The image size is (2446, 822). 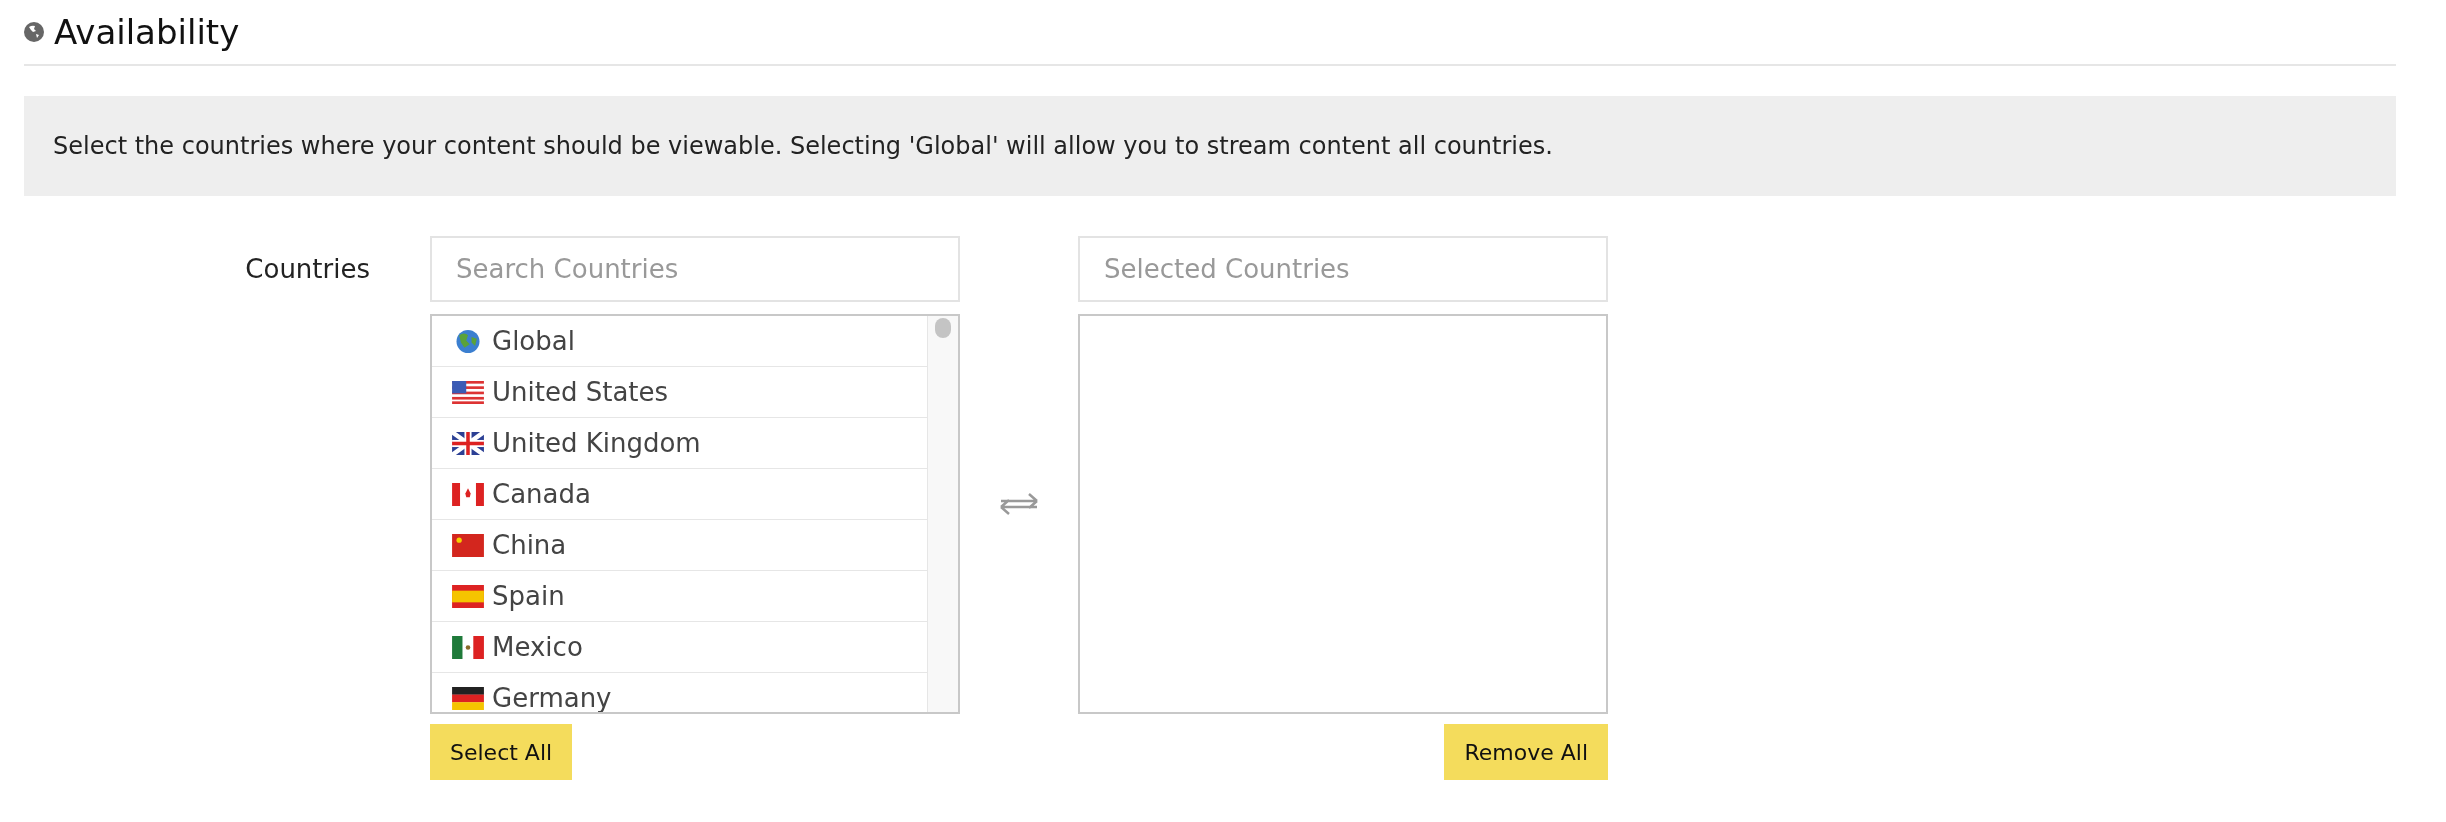 I want to click on country-name: Mexico, so click(x=537, y=647).